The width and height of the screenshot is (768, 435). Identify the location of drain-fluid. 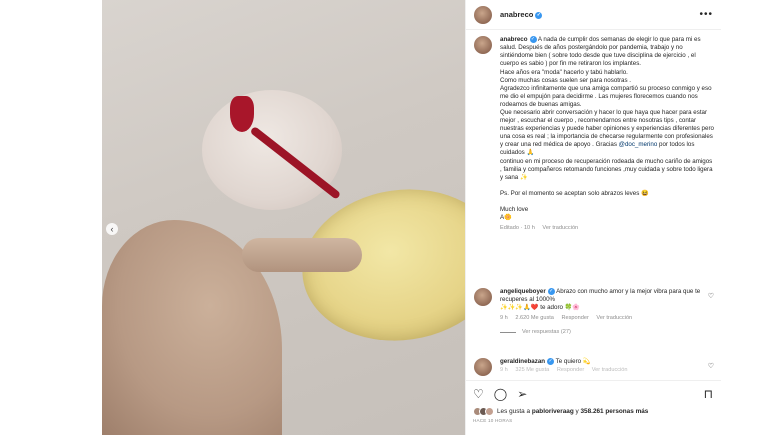
(242, 114).